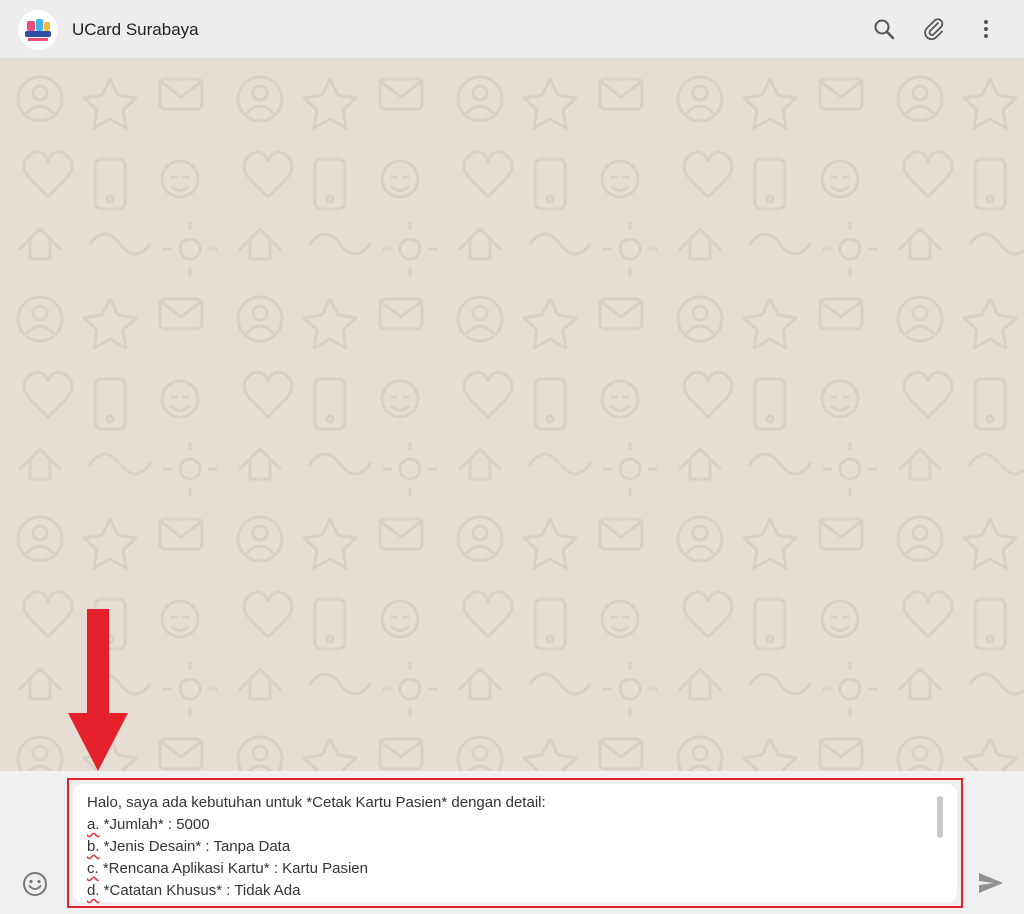  I want to click on message-line: b. *Jenis Desain* : Tanpa Data, so click(188, 846).